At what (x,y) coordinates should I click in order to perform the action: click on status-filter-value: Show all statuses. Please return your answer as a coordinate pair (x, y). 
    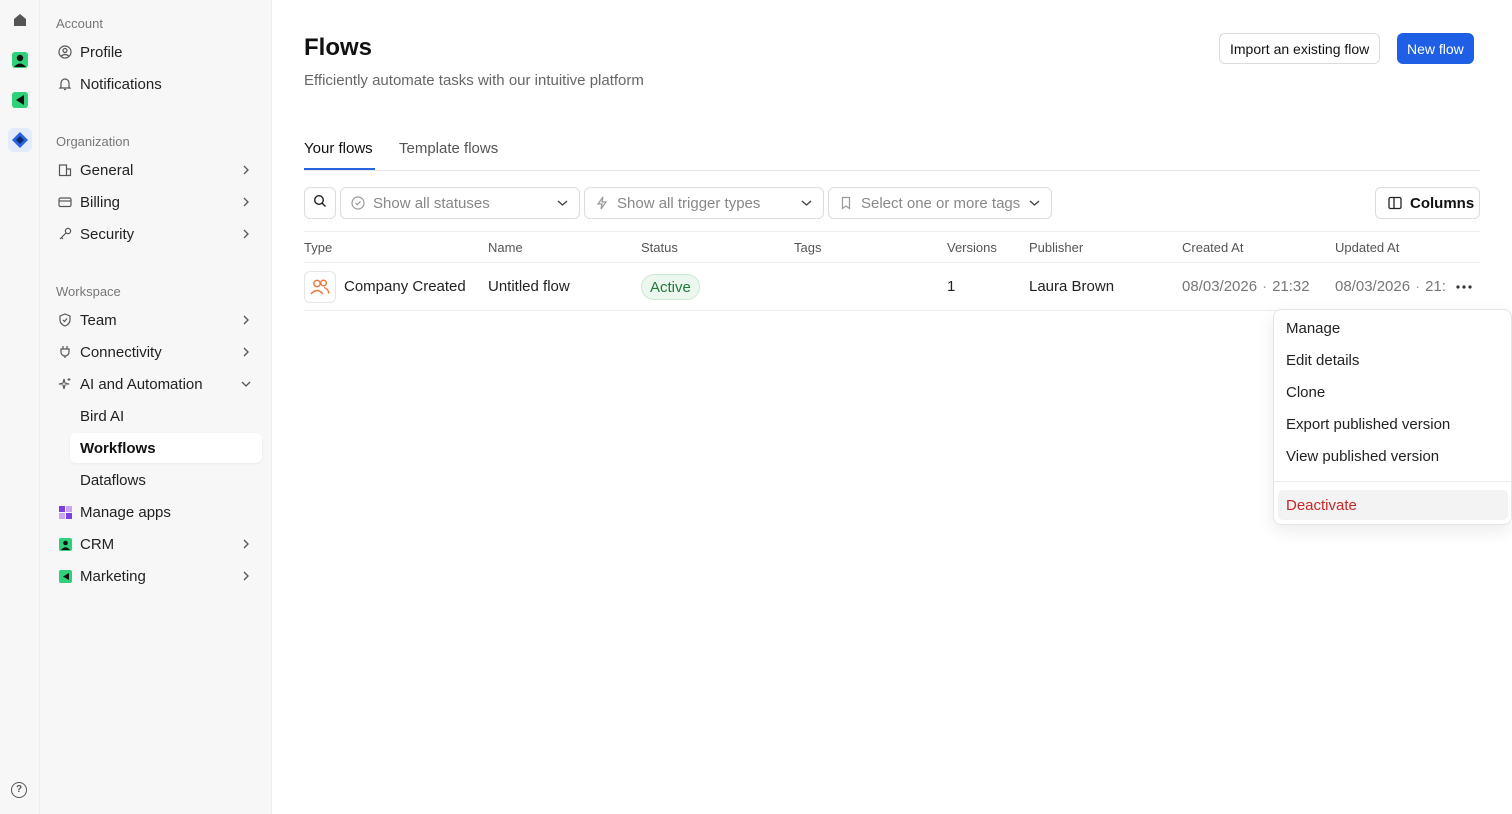
    Looking at the image, I should click on (431, 203).